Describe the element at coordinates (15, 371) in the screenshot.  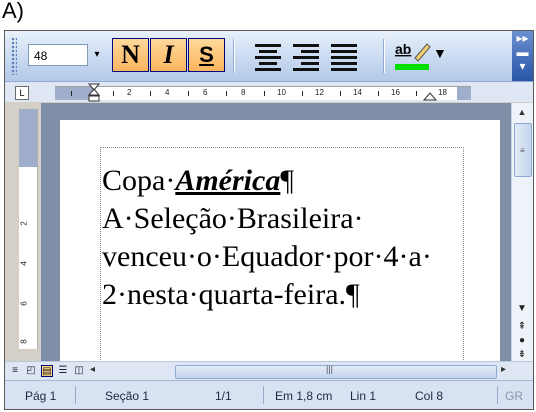
I see `normal-view-icon: ≡` at that location.